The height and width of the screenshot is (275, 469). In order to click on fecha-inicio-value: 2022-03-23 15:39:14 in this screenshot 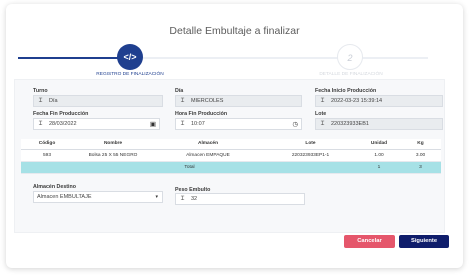, I will do `click(357, 101)`.